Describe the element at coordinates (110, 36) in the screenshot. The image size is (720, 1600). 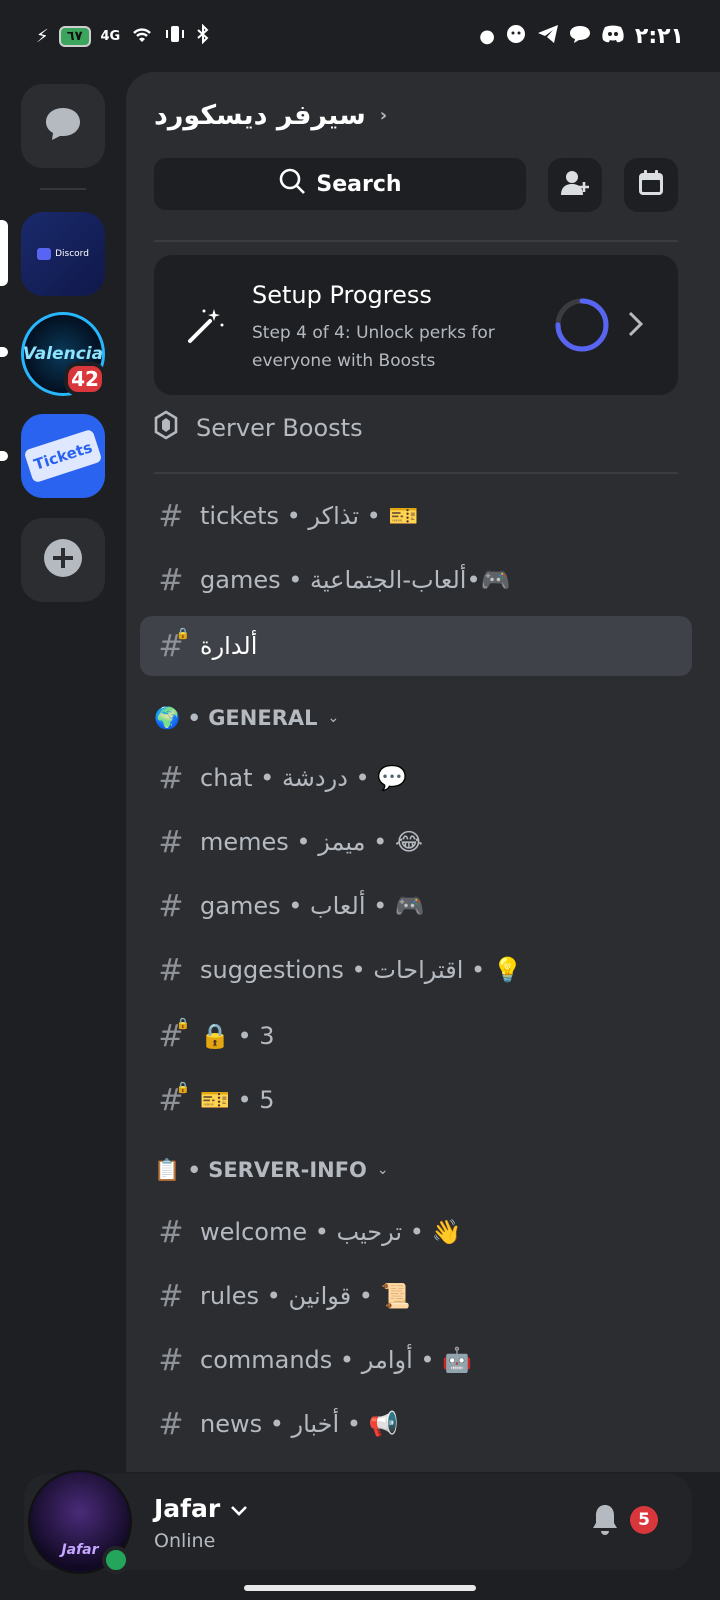
I see `network-type: 4G` at that location.